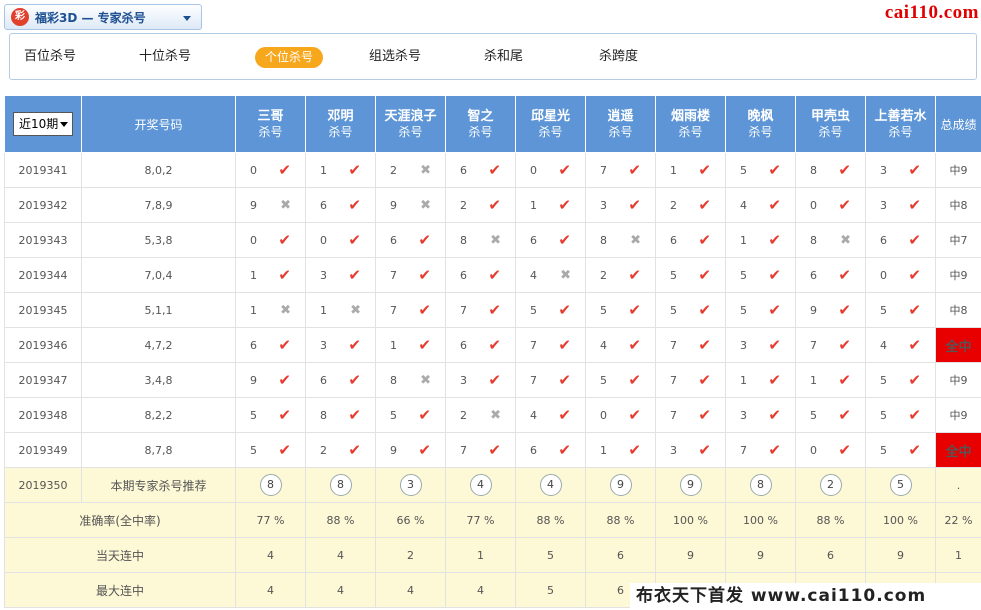 Image resolution: width=981 pixels, height=610 pixels. What do you see at coordinates (883, 275) in the screenshot?
I see `kill-number: 0` at bounding box center [883, 275].